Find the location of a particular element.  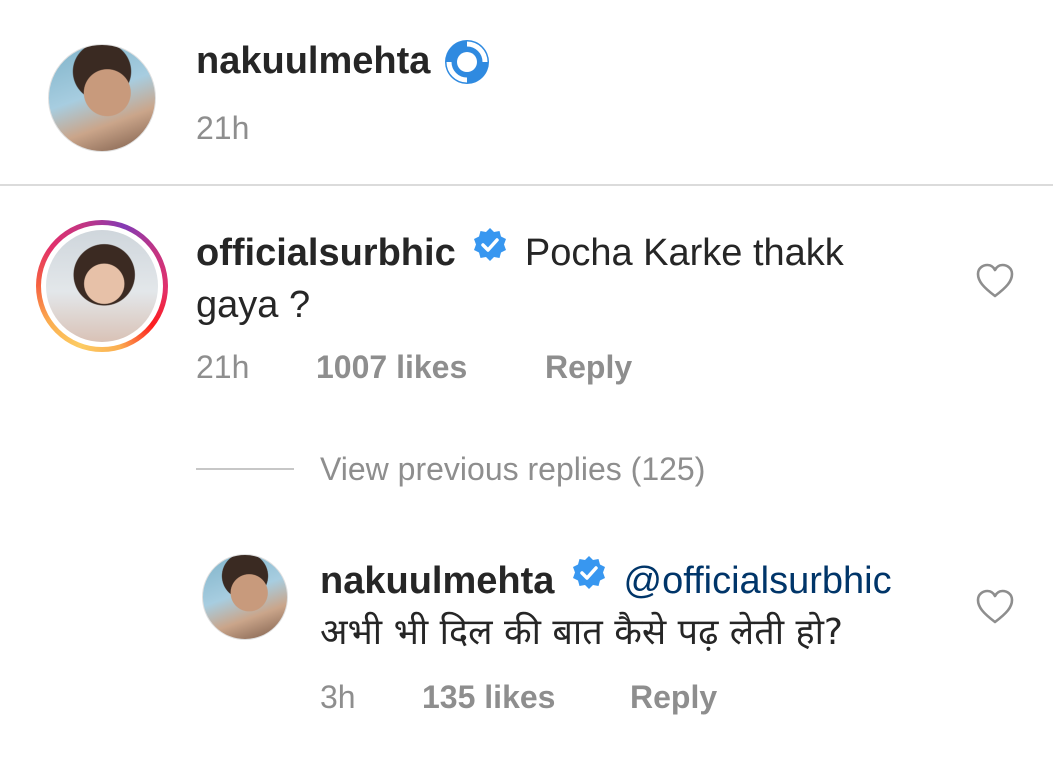

reply-likes: 135 likes is located at coordinates (488, 697).